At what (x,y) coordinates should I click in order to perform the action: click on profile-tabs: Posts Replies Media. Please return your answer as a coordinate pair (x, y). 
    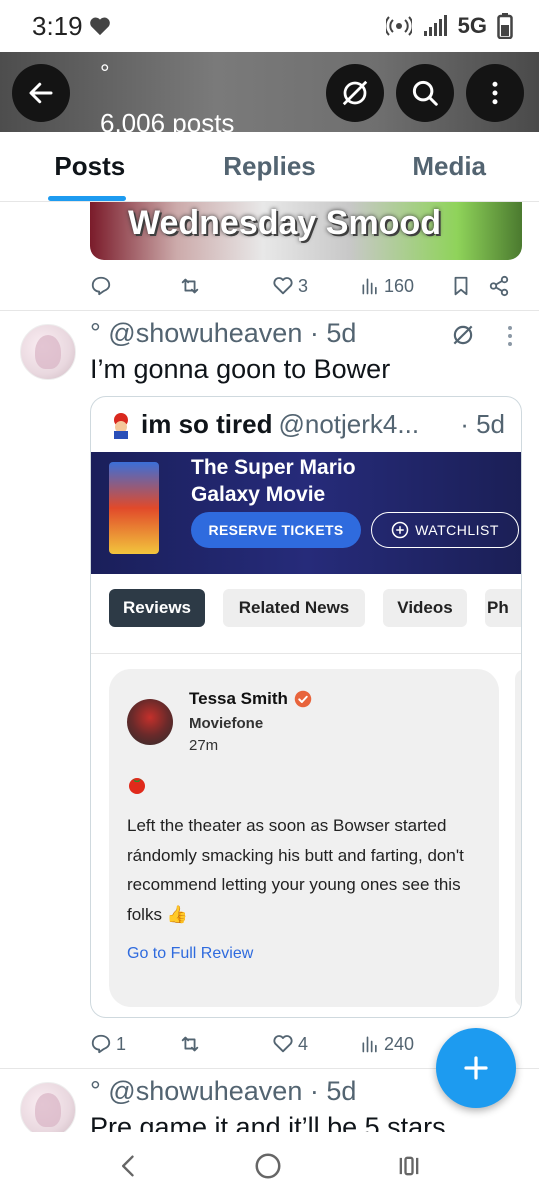
    Looking at the image, I should click on (269, 167).